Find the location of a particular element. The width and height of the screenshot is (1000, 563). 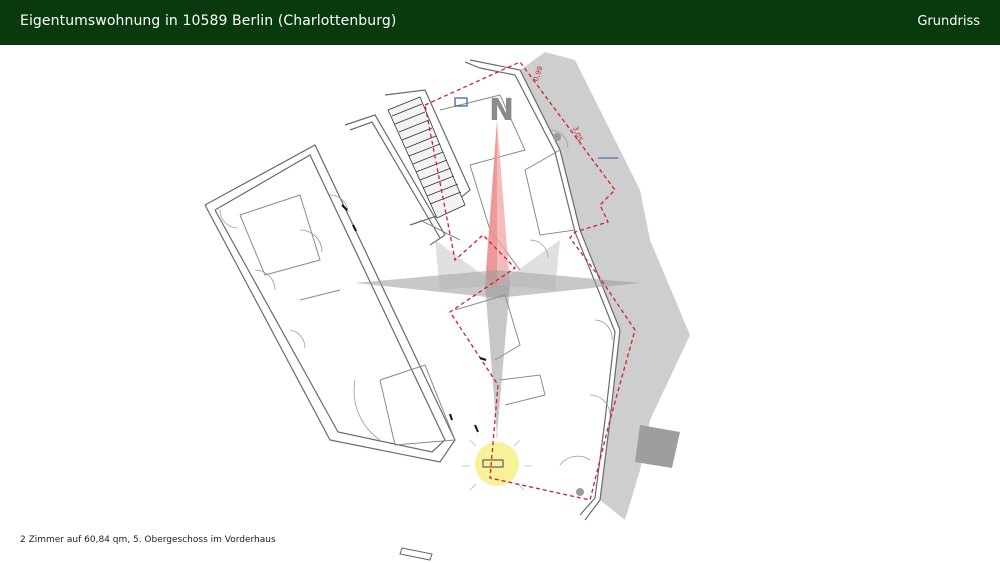

compass-north-label: N is located at coordinates (501, 110).